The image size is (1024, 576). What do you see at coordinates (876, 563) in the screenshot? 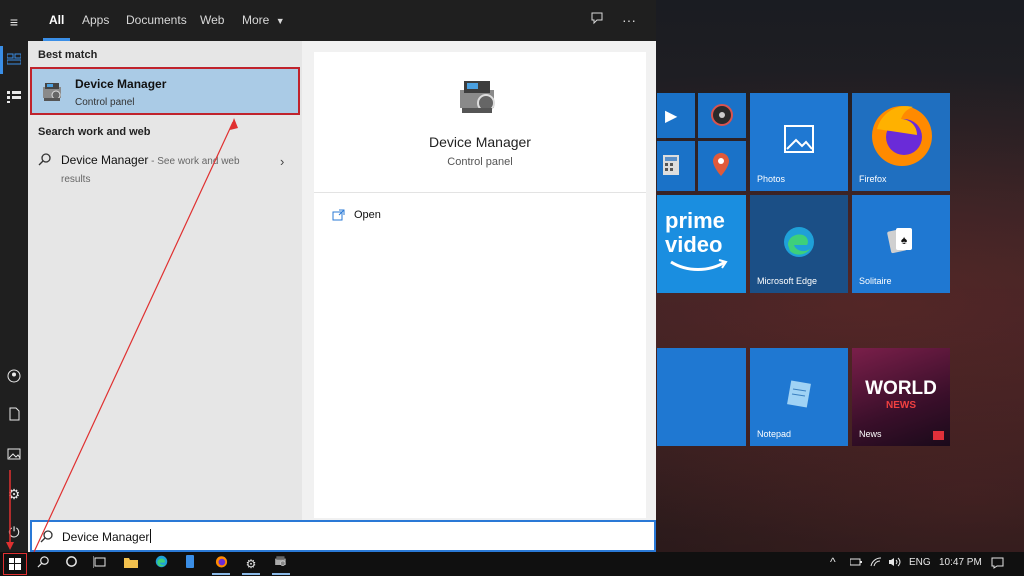
I see `wifi-icon` at bounding box center [876, 563].